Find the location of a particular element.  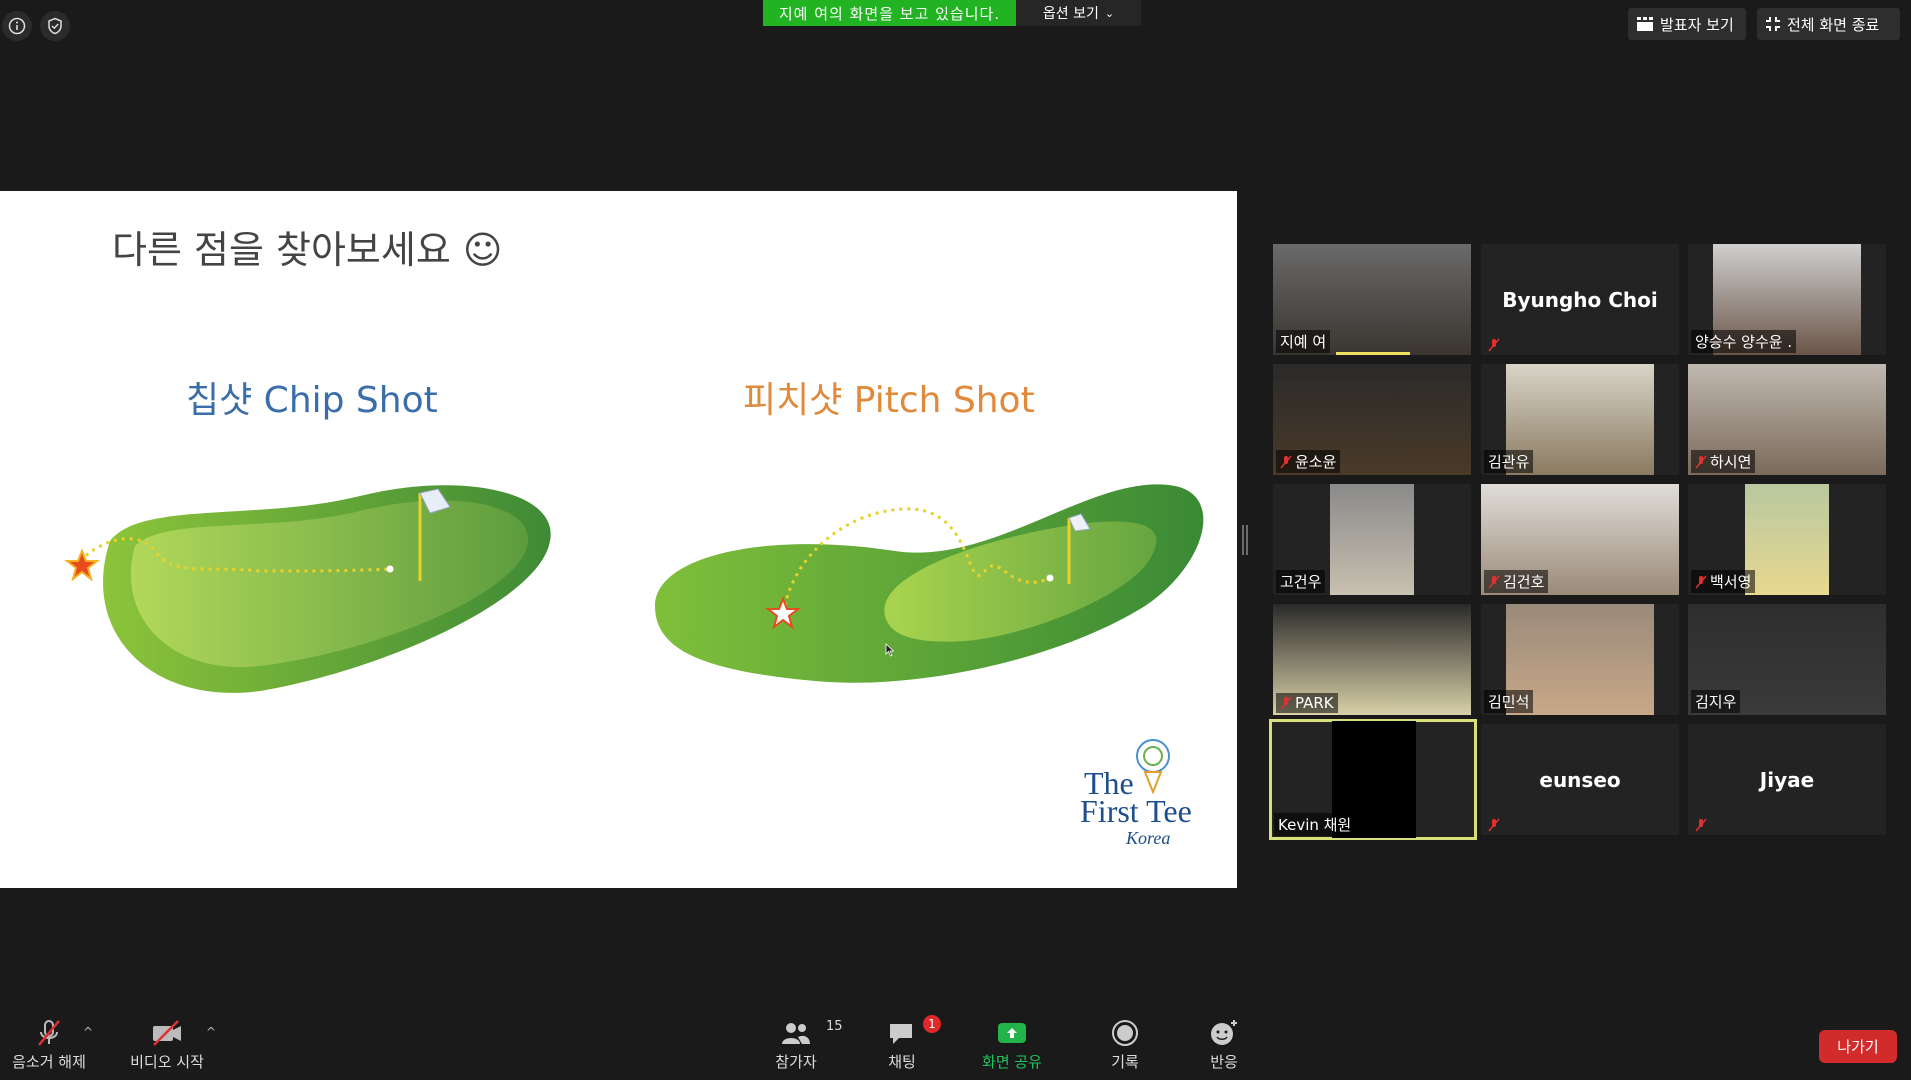

participants-icon is located at coordinates (796, 1033).